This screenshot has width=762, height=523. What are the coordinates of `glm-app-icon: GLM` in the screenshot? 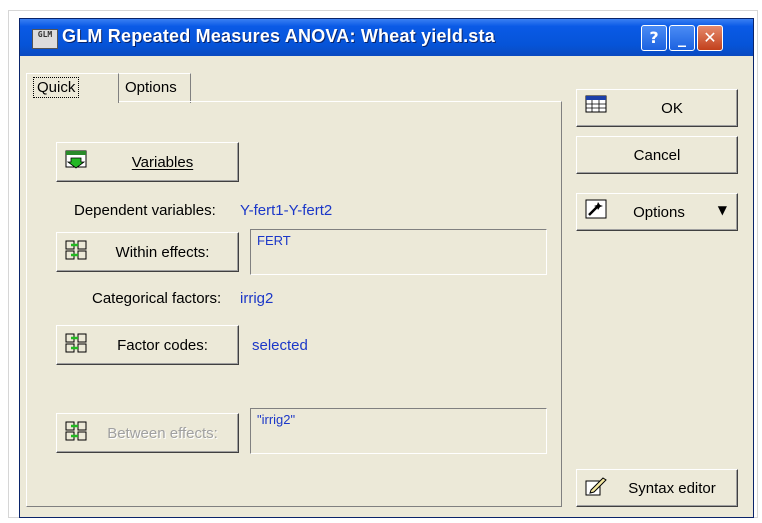 It's located at (45, 39).